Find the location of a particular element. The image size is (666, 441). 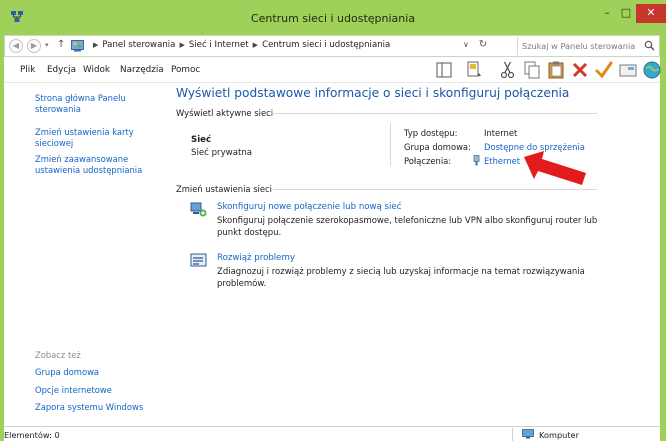

search-input is located at coordinates (579, 46).